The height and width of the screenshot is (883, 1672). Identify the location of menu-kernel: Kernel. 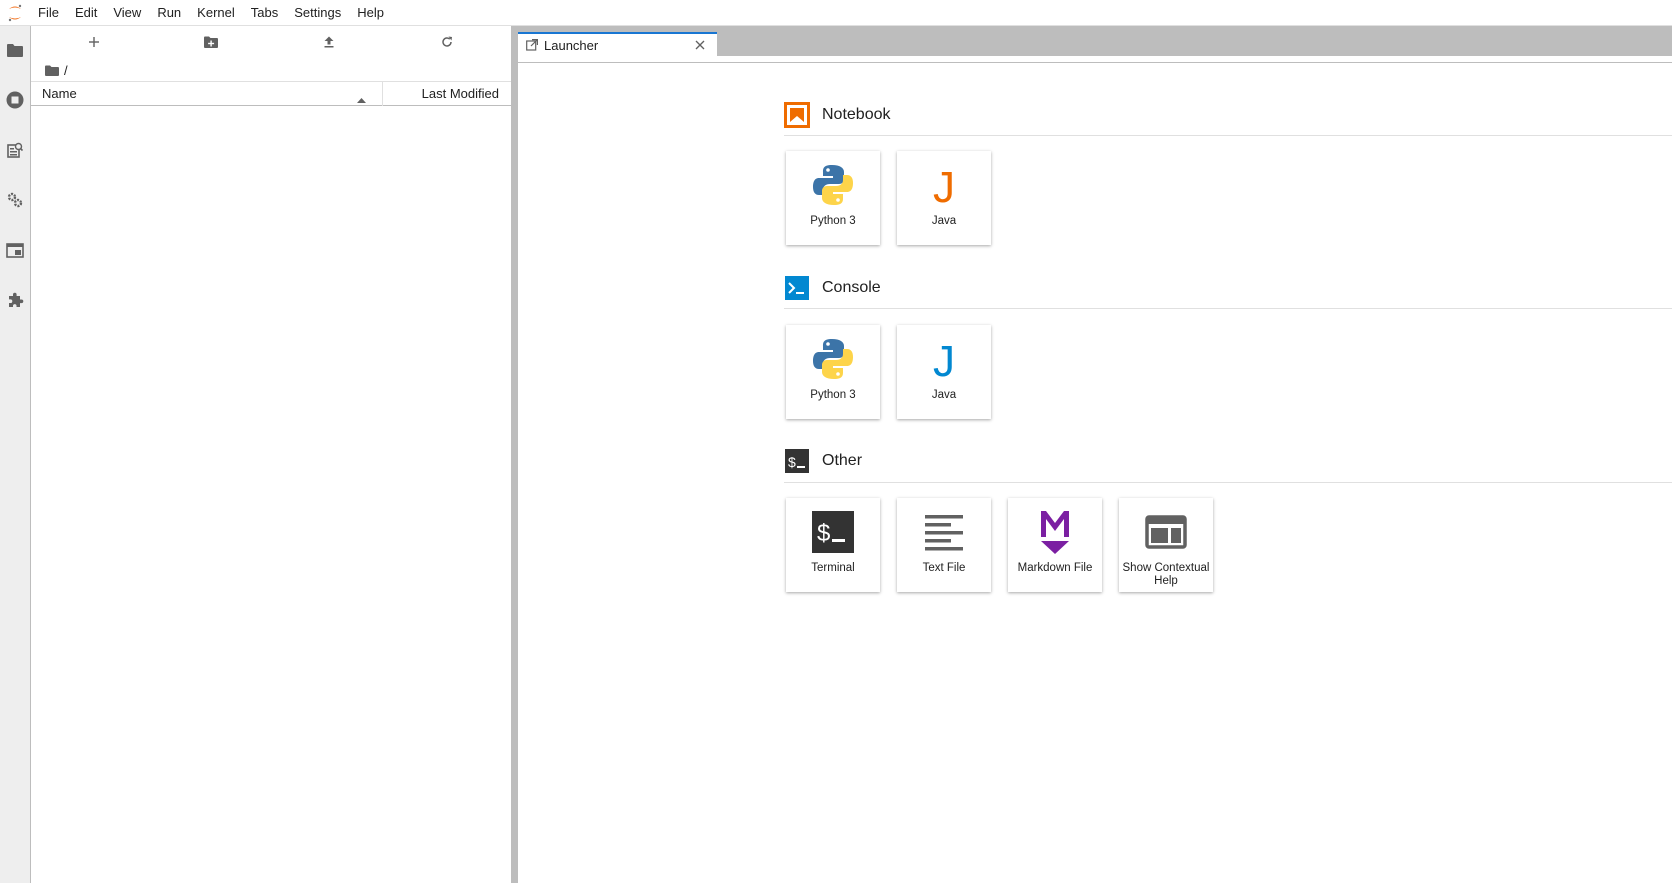
(216, 13).